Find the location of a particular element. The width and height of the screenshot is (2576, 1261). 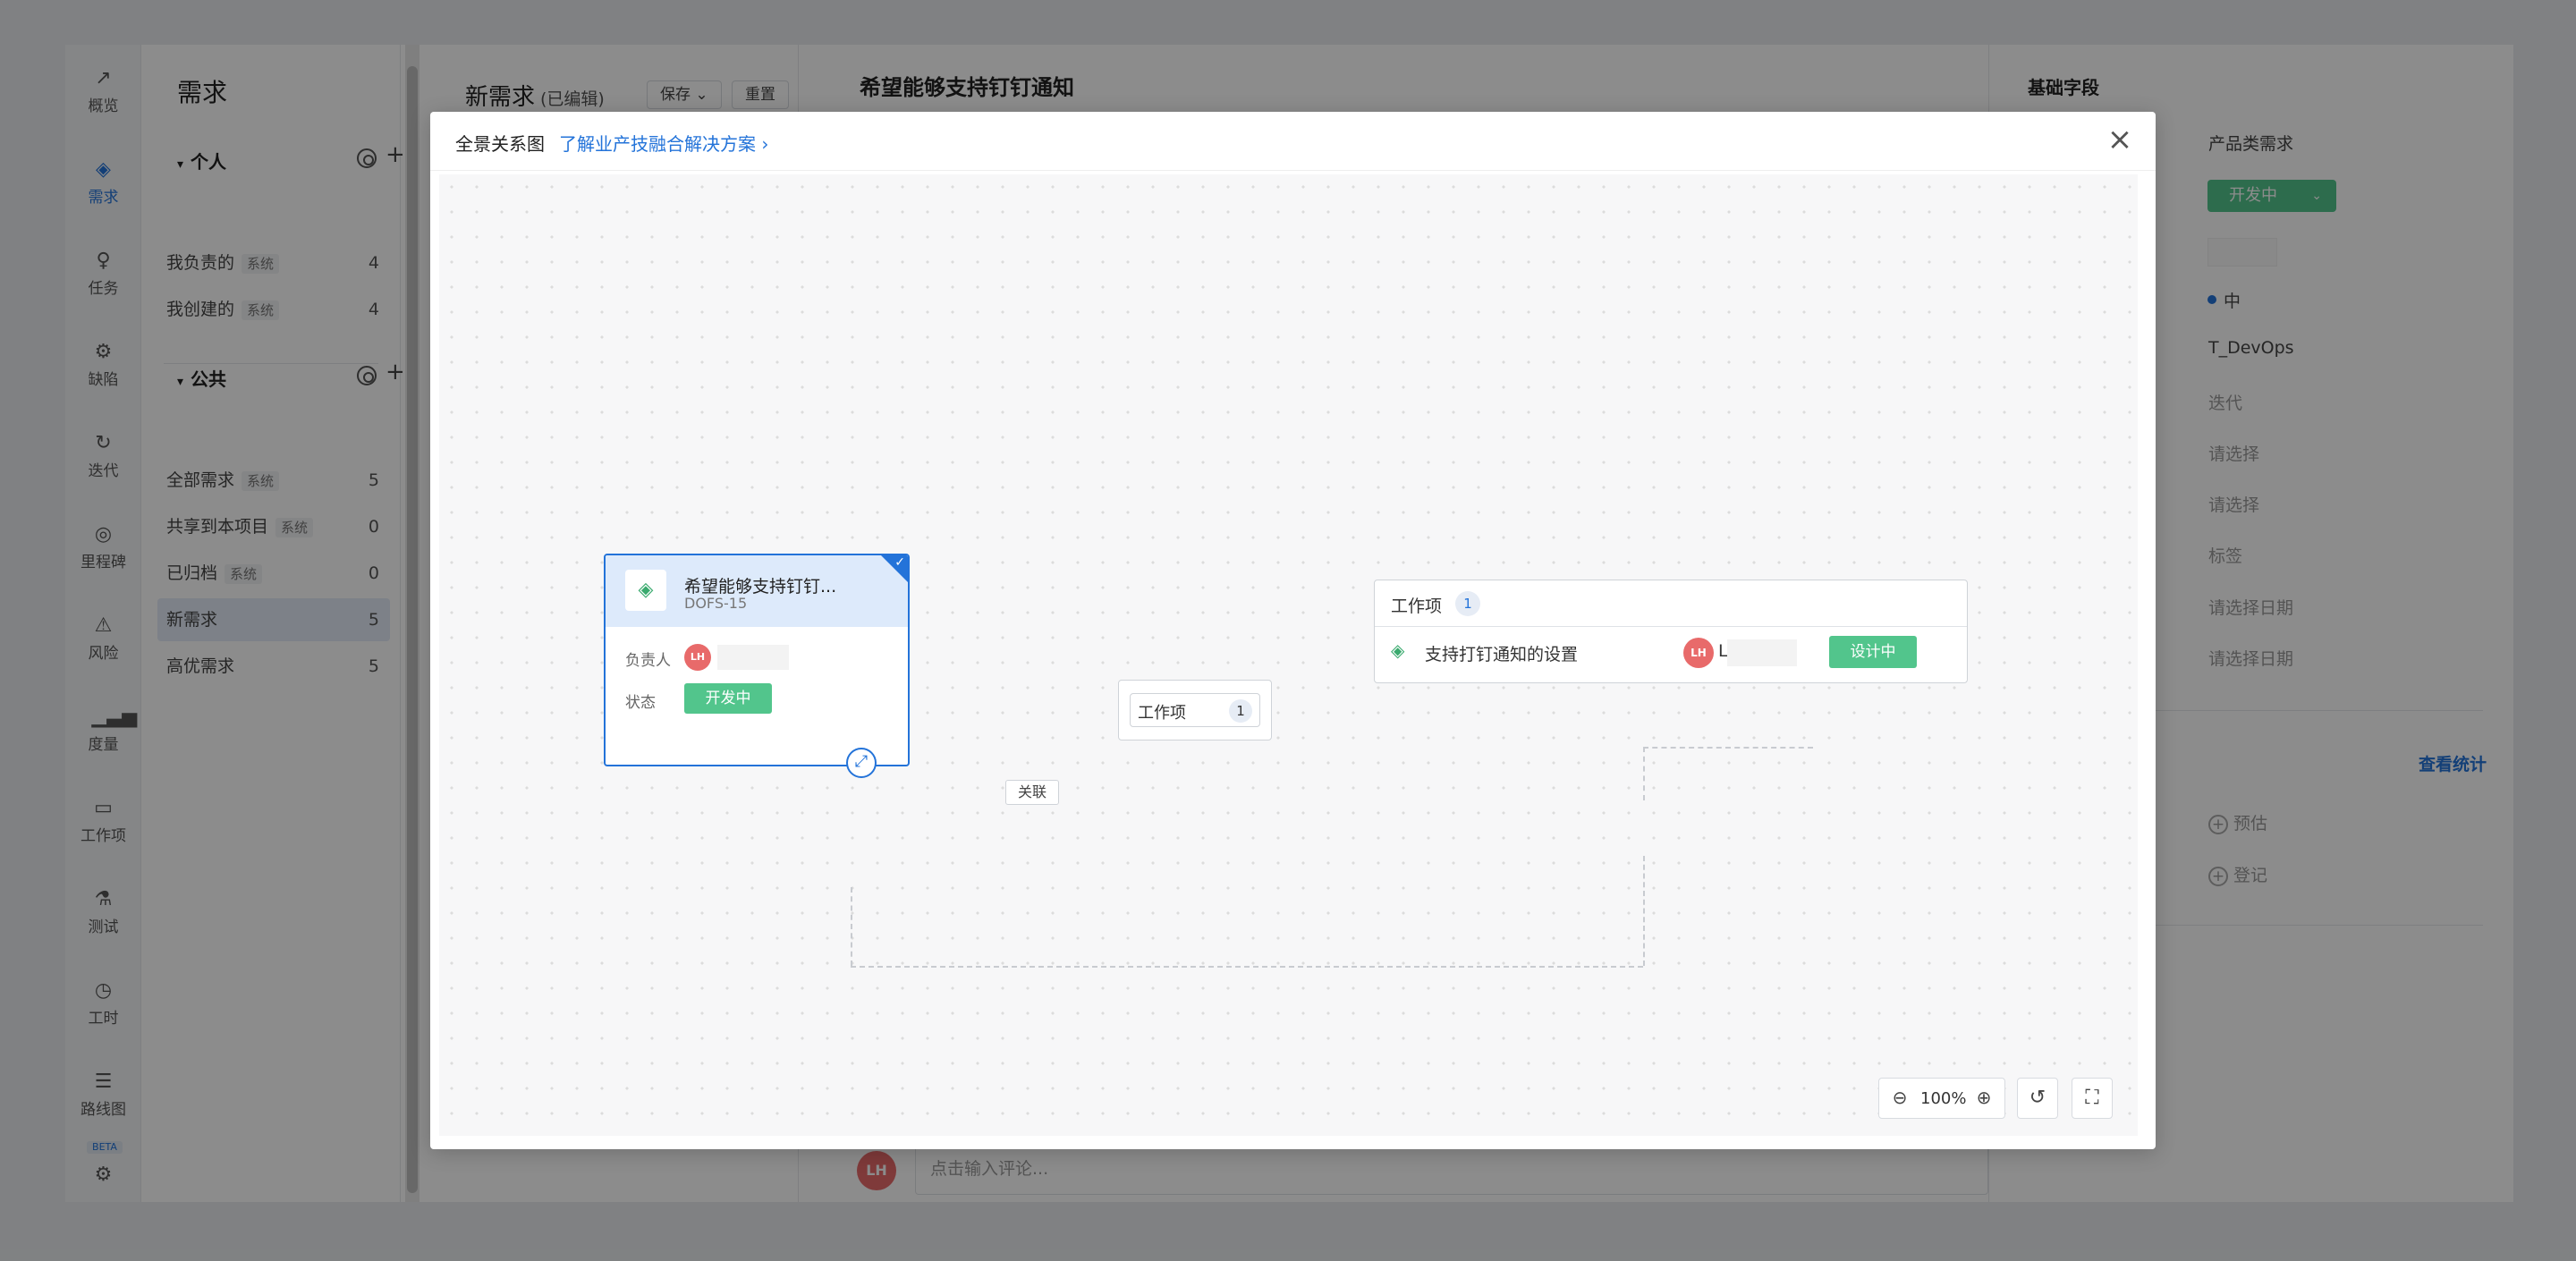

assignee-avatar: LH is located at coordinates (1698, 653).